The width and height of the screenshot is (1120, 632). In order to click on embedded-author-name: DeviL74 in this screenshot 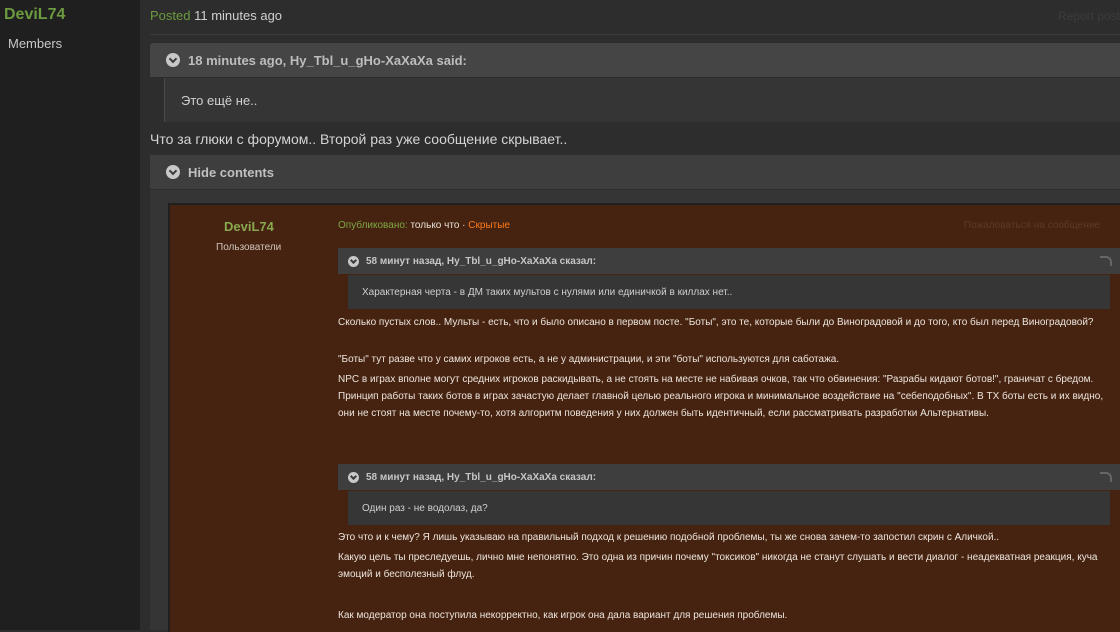, I will do `click(249, 226)`.